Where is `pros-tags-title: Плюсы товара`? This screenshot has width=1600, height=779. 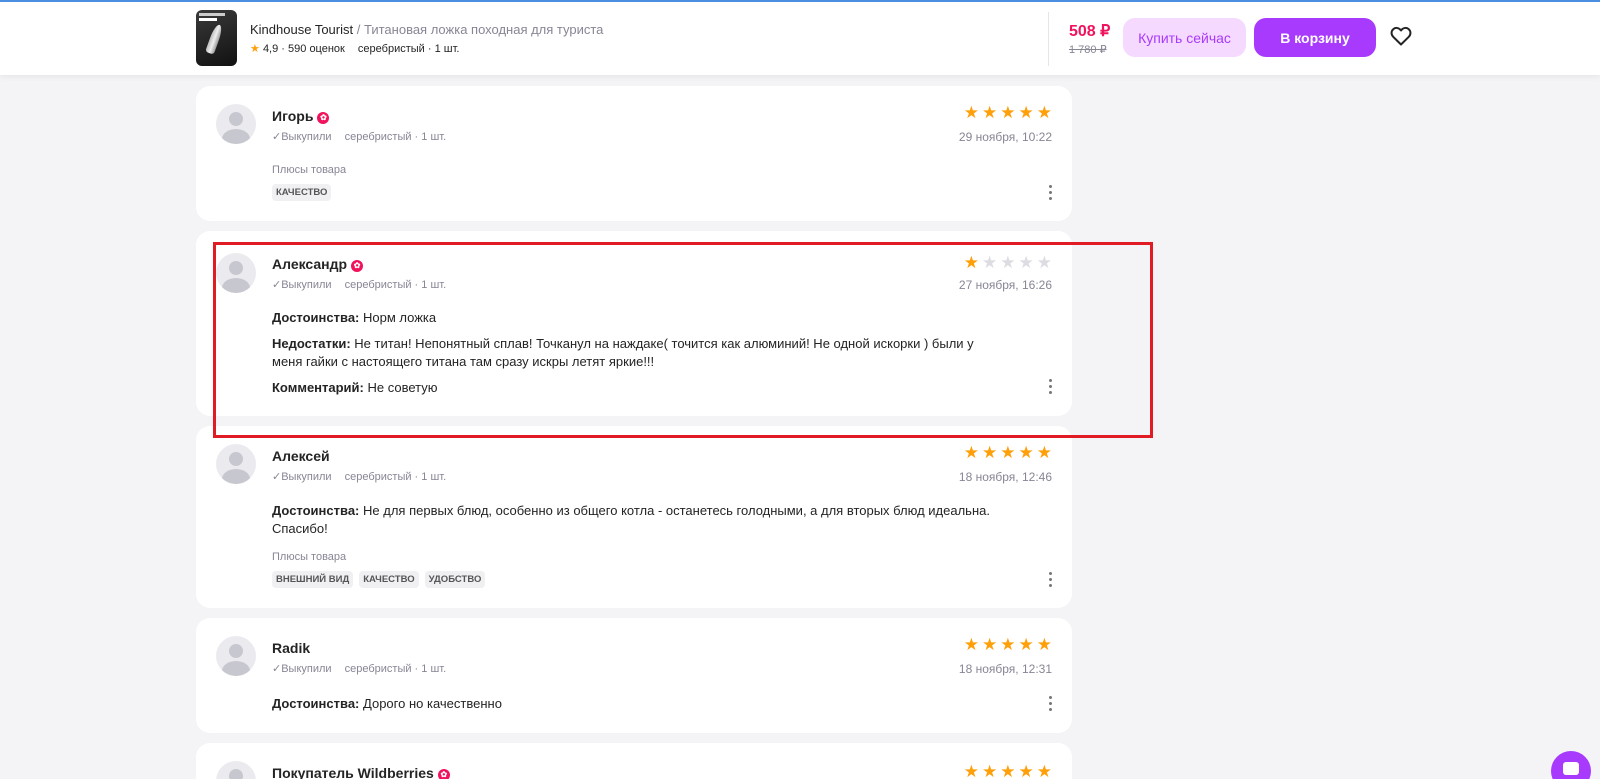
pros-tags-title: Плюсы товара is located at coordinates (309, 170).